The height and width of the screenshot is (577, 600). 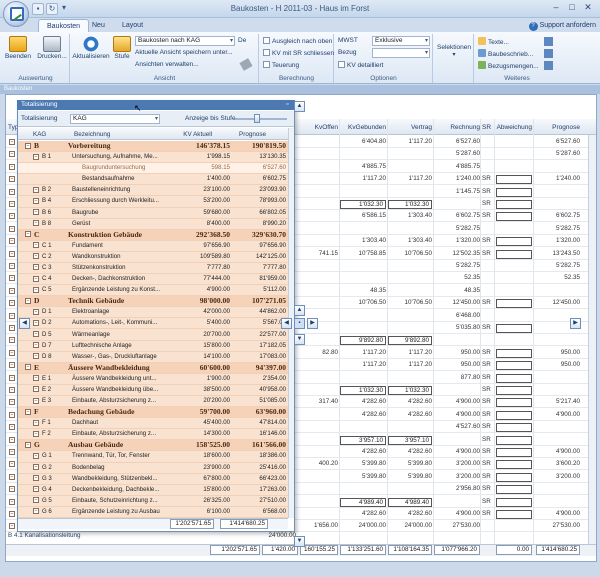 I want to click on col-kvoffen: KvOffen, so click(x=319, y=127).